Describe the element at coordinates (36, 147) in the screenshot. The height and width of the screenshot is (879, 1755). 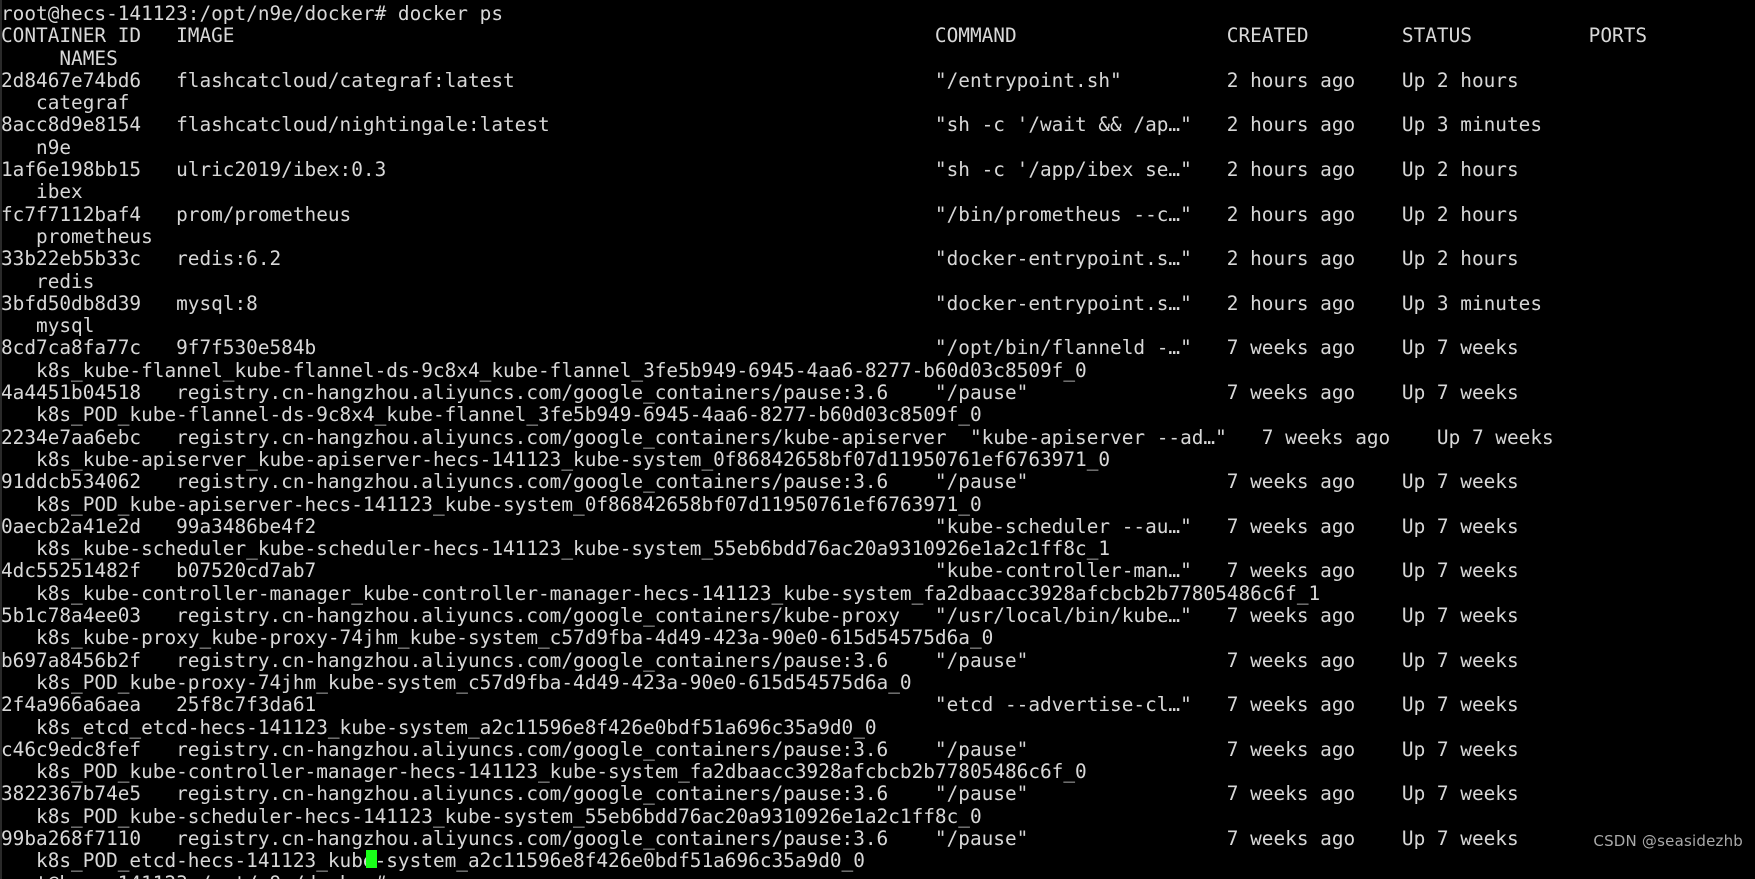
I see `table-row-names: n9e` at that location.